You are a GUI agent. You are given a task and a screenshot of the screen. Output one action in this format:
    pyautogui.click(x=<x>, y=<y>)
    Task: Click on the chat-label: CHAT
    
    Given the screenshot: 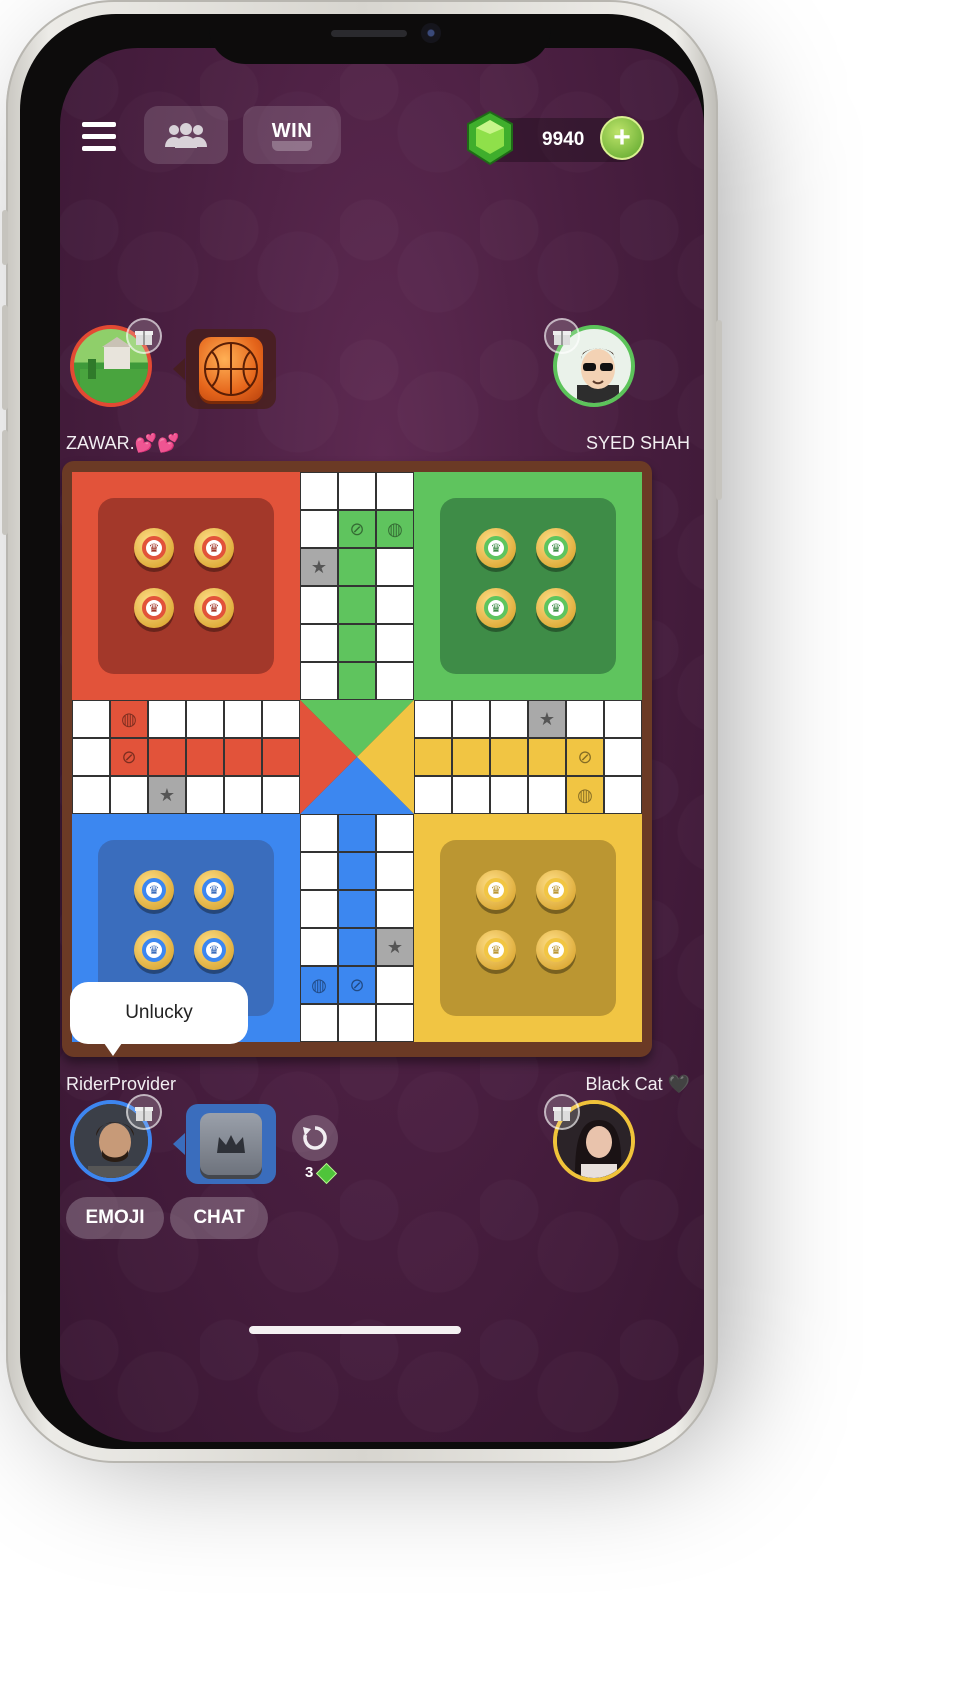 What is the action you would take?
    pyautogui.click(x=219, y=1217)
    